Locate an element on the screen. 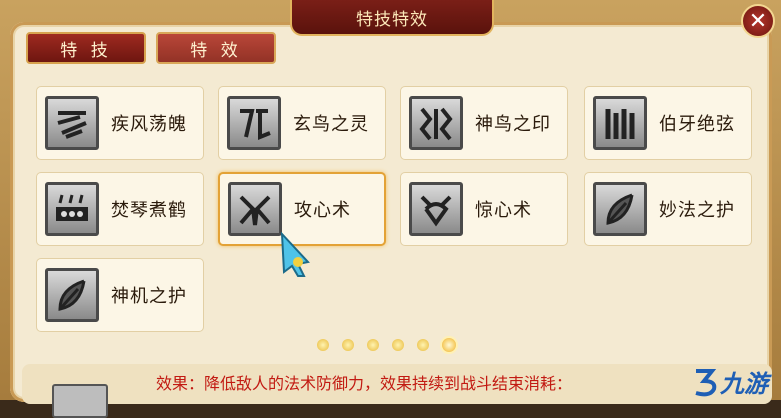 Image resolution: width=781 pixels, height=418 pixels. page-dot-active is located at coordinates (449, 345).